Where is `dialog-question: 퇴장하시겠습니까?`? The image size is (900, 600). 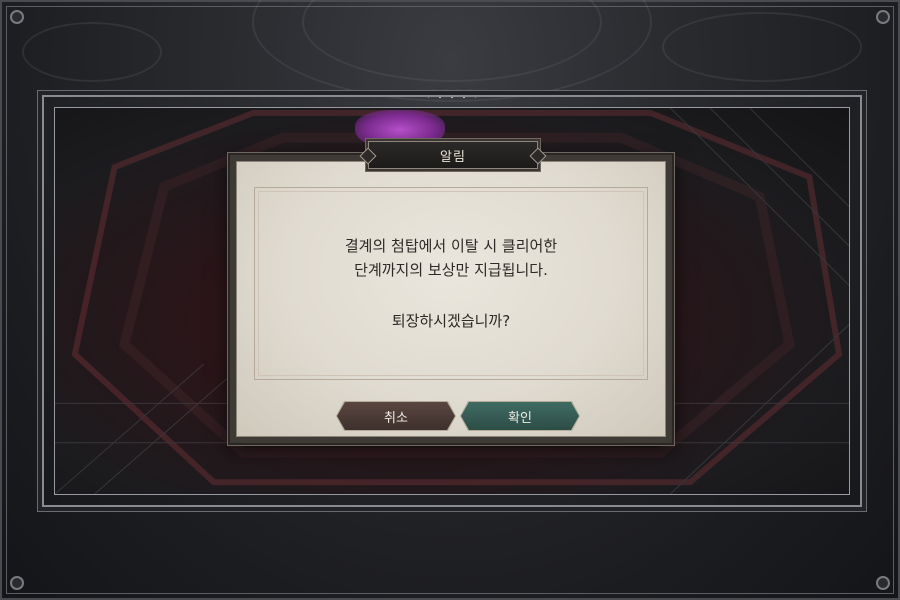 dialog-question: 퇴장하시겠습니까? is located at coordinates (451, 321).